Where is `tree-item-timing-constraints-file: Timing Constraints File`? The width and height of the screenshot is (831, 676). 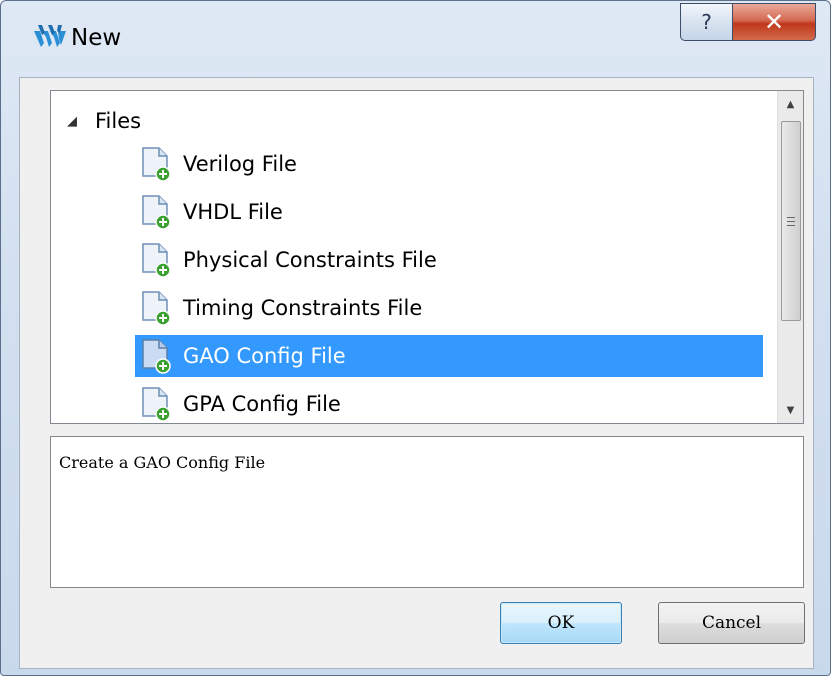 tree-item-timing-constraints-file: Timing Constraints File is located at coordinates (278, 308).